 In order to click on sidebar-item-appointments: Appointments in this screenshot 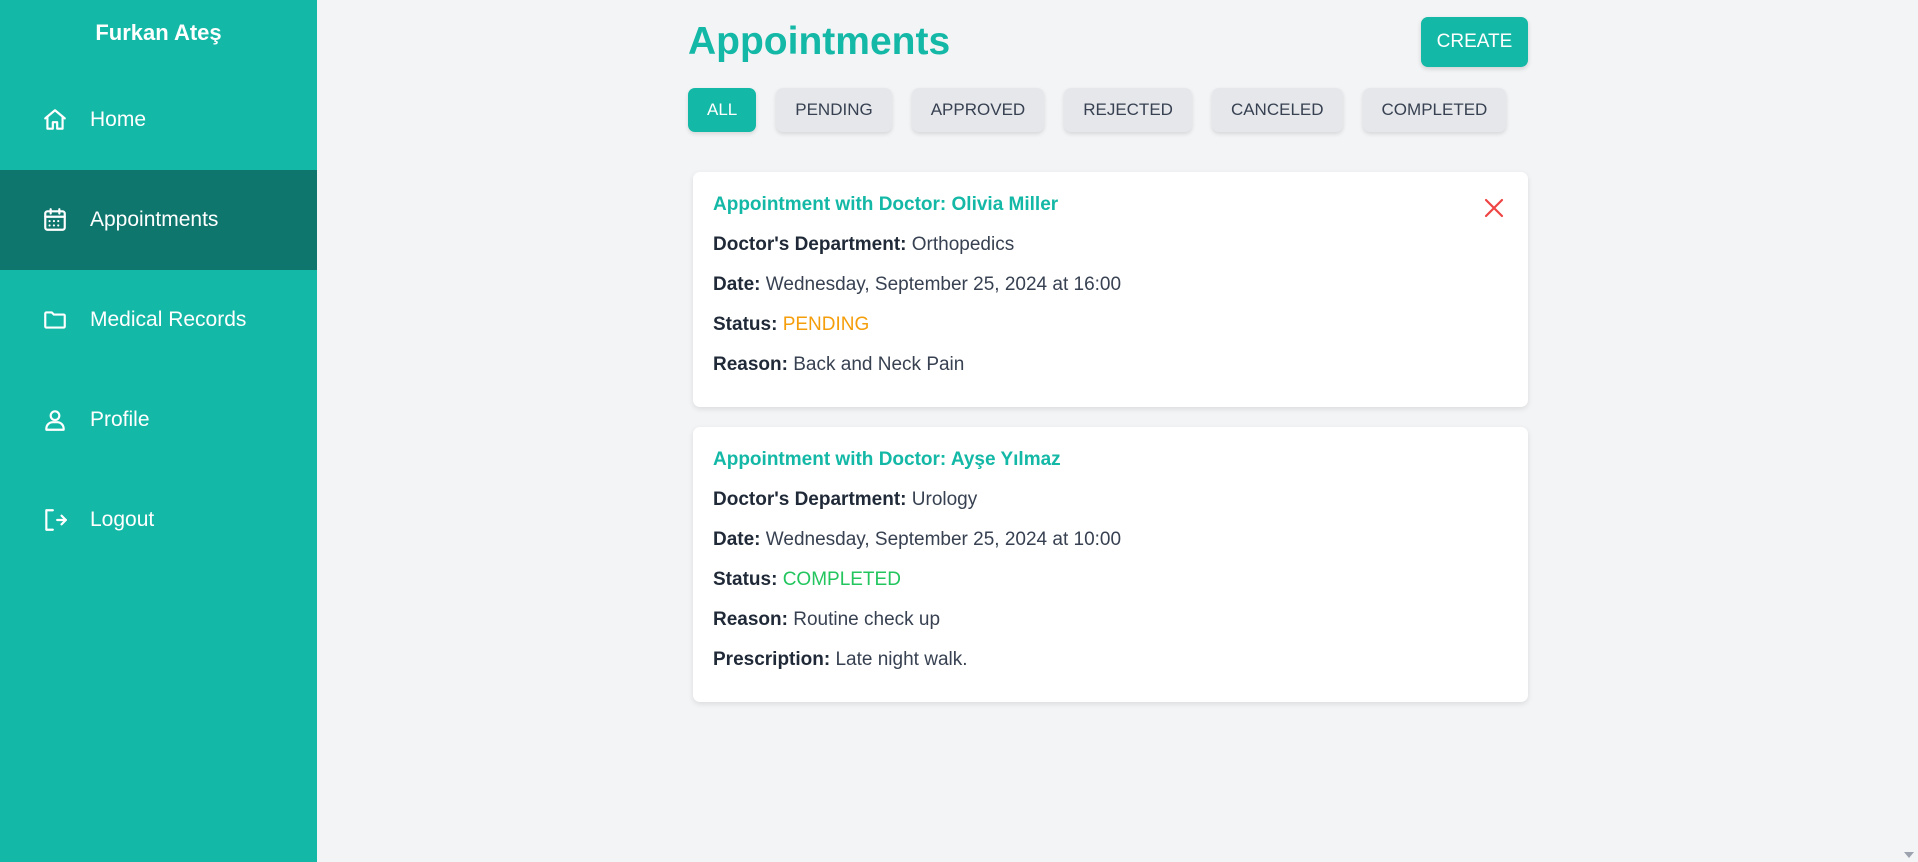, I will do `click(158, 220)`.